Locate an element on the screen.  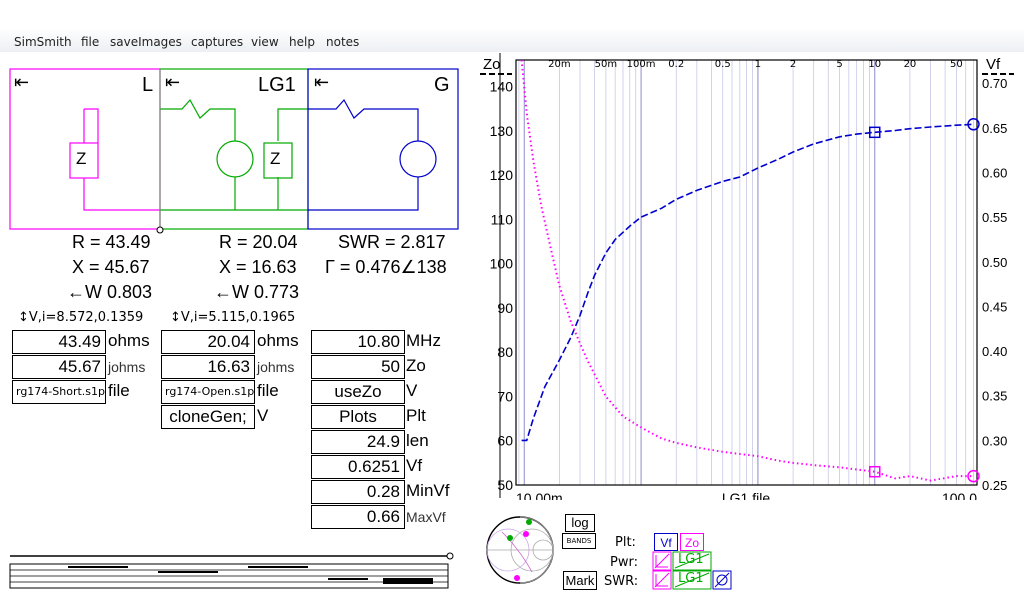
mark-button: Mark is located at coordinates (580, 580).